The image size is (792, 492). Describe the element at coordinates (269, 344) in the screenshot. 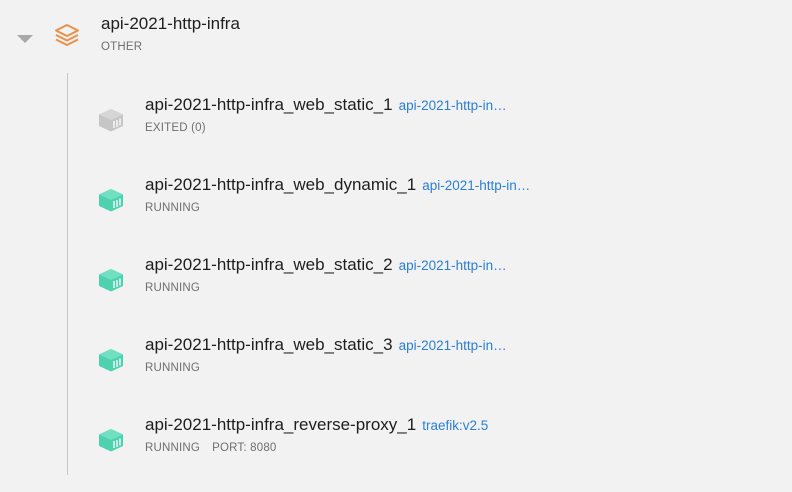

I see `container-name: api-2021-http-infra_web_static_3` at that location.